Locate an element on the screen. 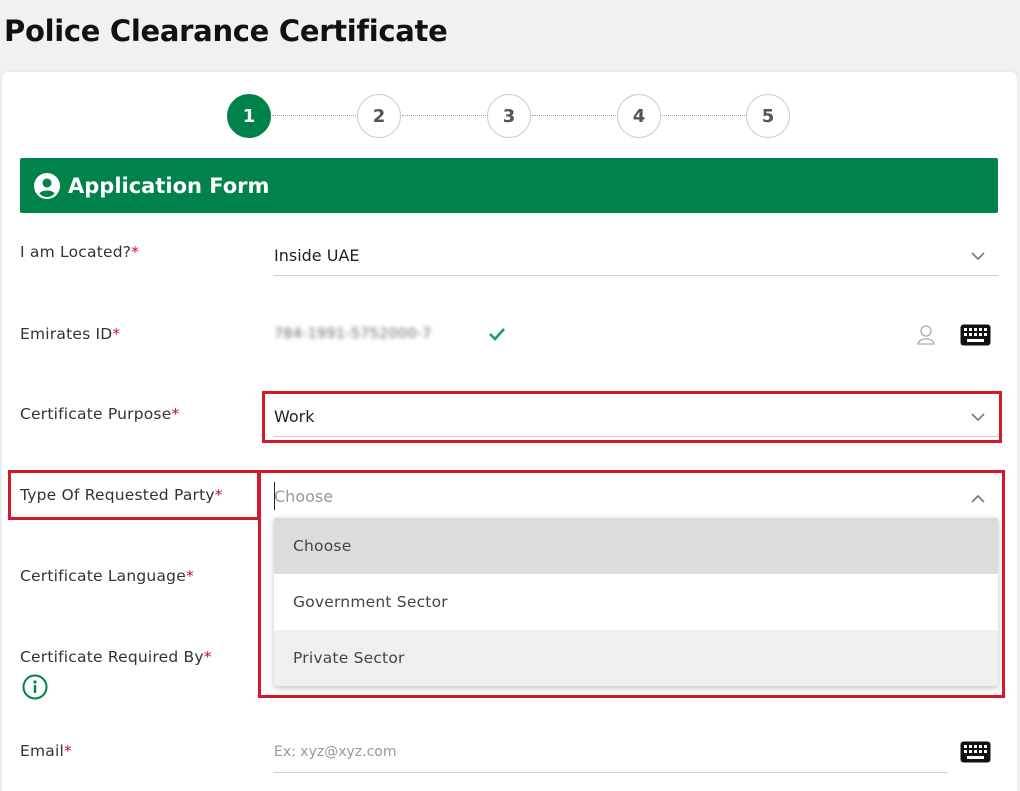 The width and height of the screenshot is (1020, 791). stepper: 1 2 3 4 5 is located at coordinates (510, 116).